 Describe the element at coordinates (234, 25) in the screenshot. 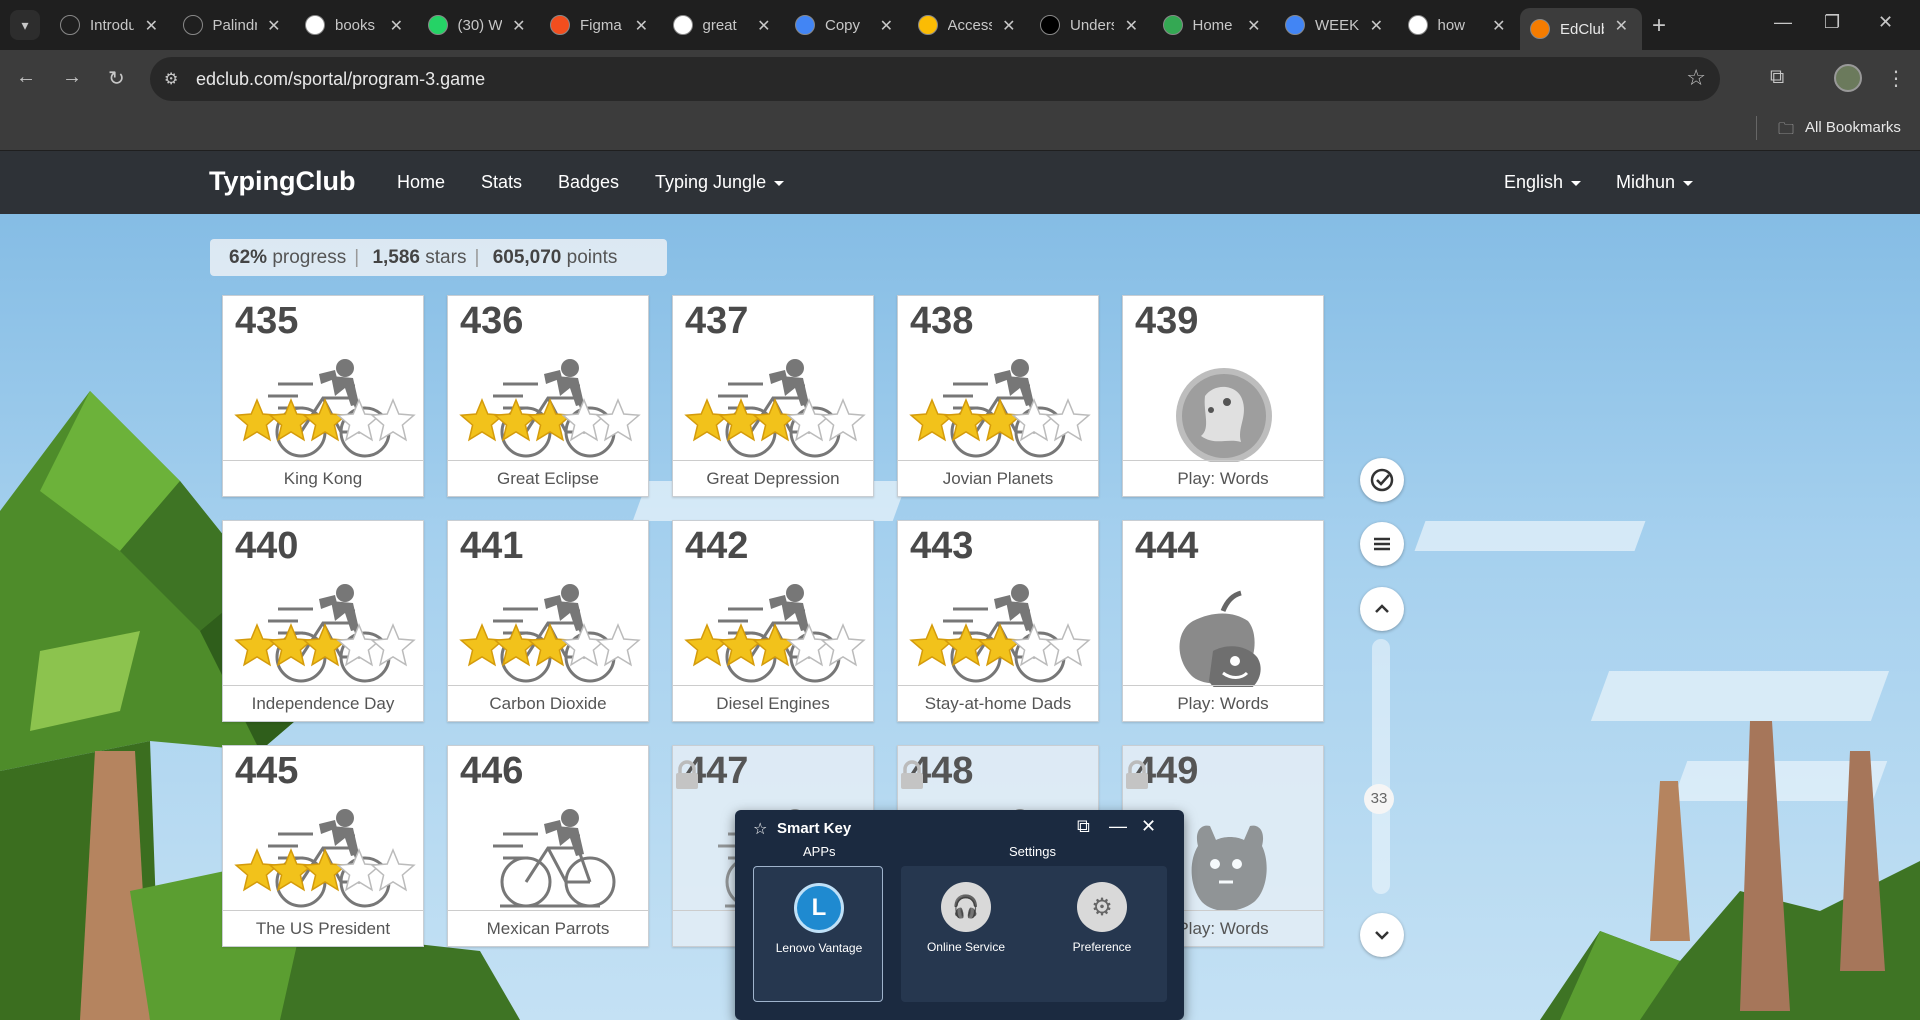

I see `browser-tab: Palindrome ✕` at that location.